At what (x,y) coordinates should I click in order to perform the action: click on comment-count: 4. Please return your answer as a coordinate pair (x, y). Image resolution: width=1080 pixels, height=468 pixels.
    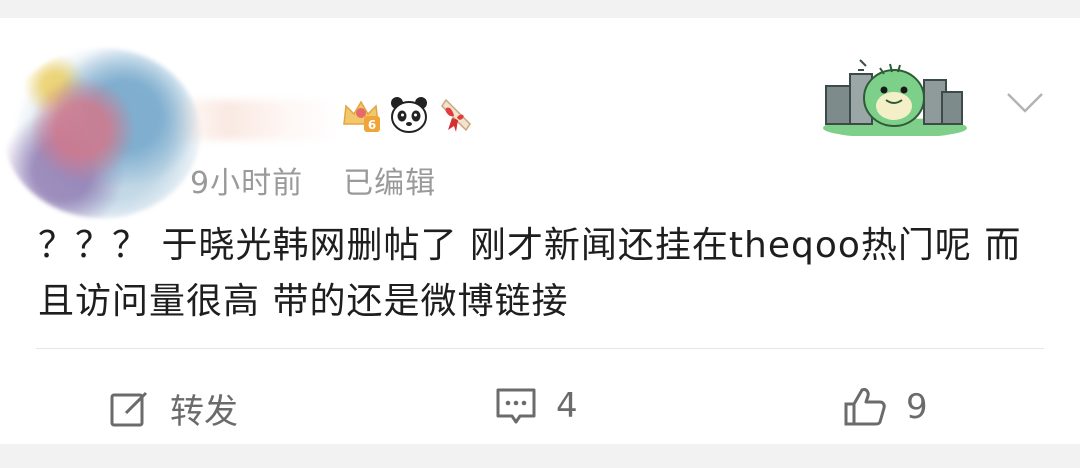
    Looking at the image, I should click on (567, 406).